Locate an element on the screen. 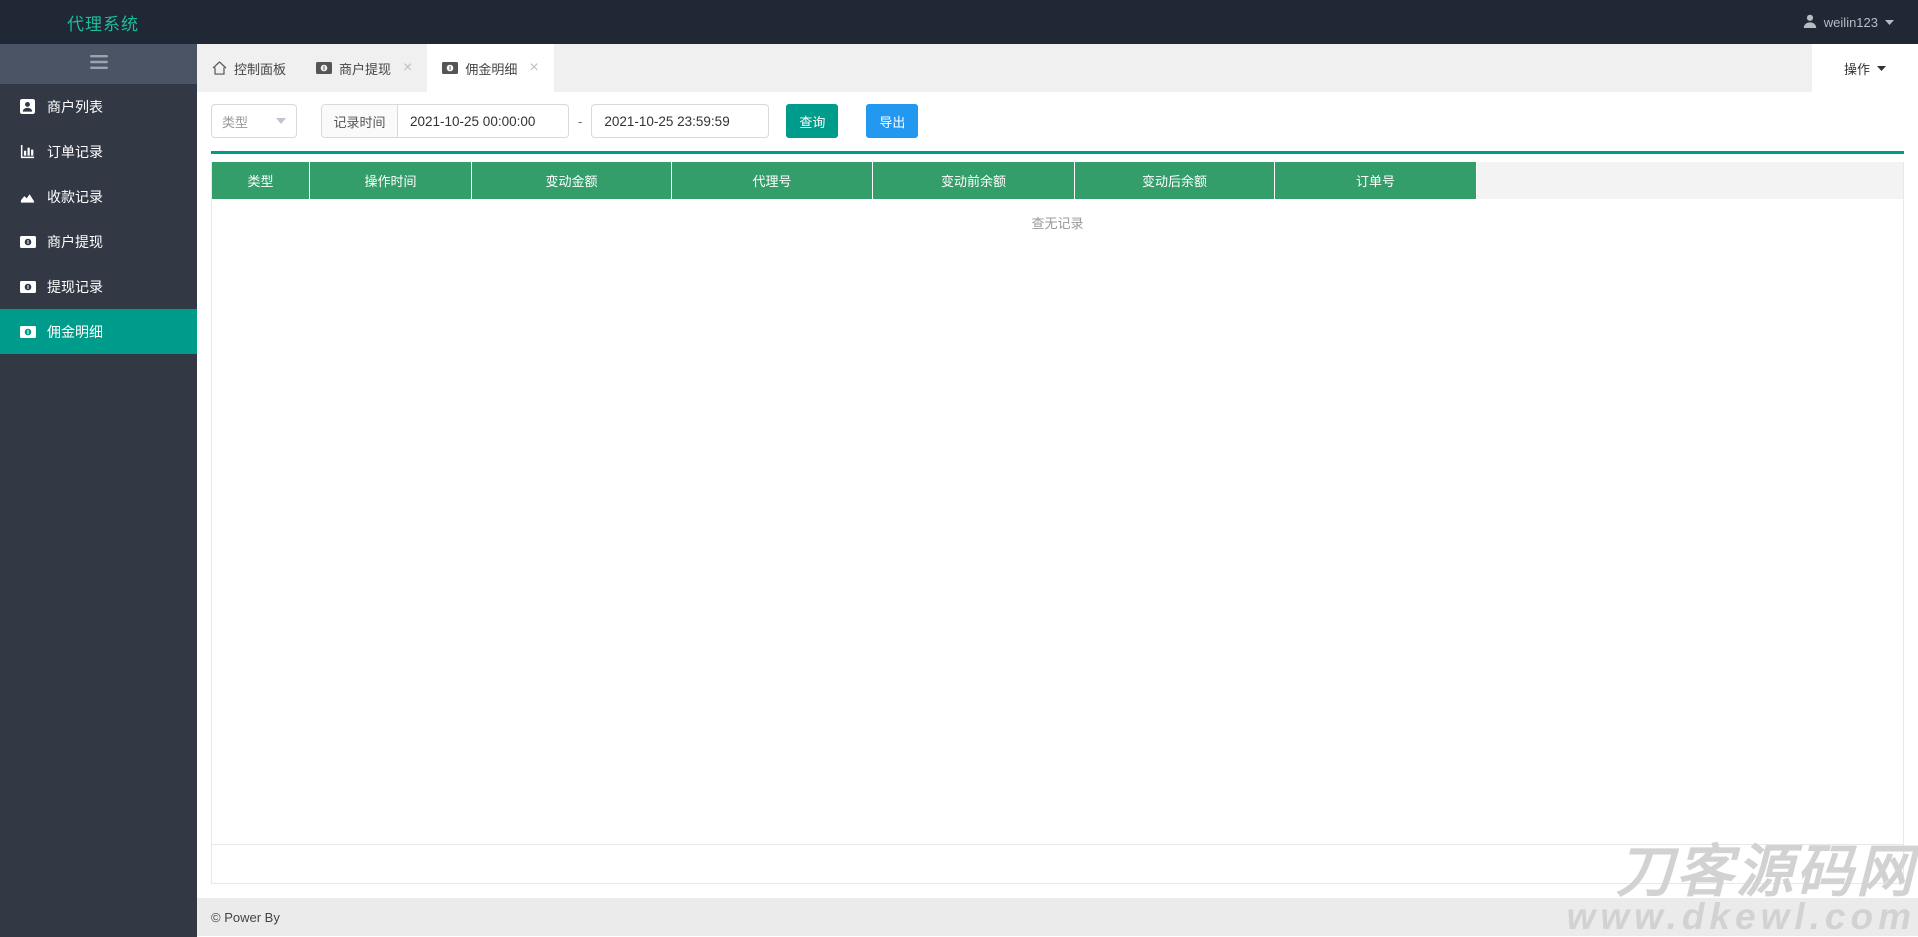  user-icon is located at coordinates (1810, 22).